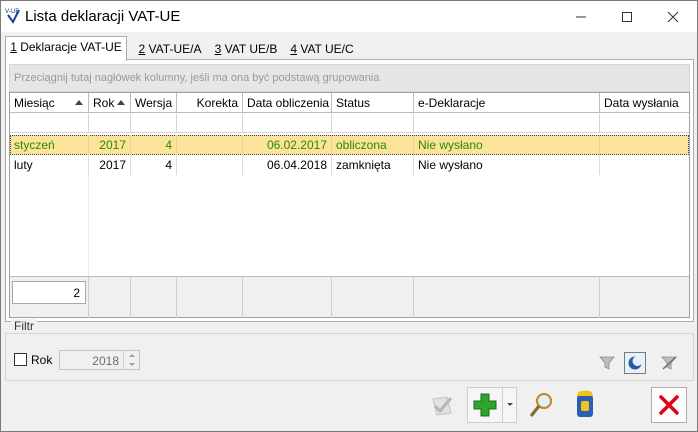  I want to click on minimize-button, so click(581, 16).